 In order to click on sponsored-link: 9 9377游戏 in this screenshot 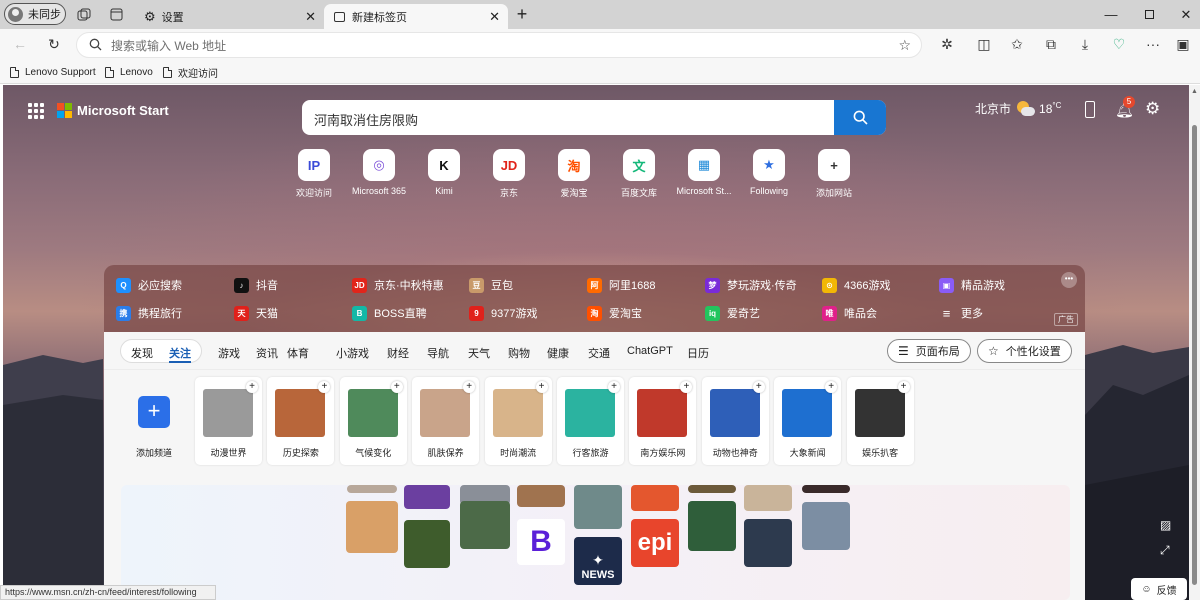, I will do `click(503, 313)`.